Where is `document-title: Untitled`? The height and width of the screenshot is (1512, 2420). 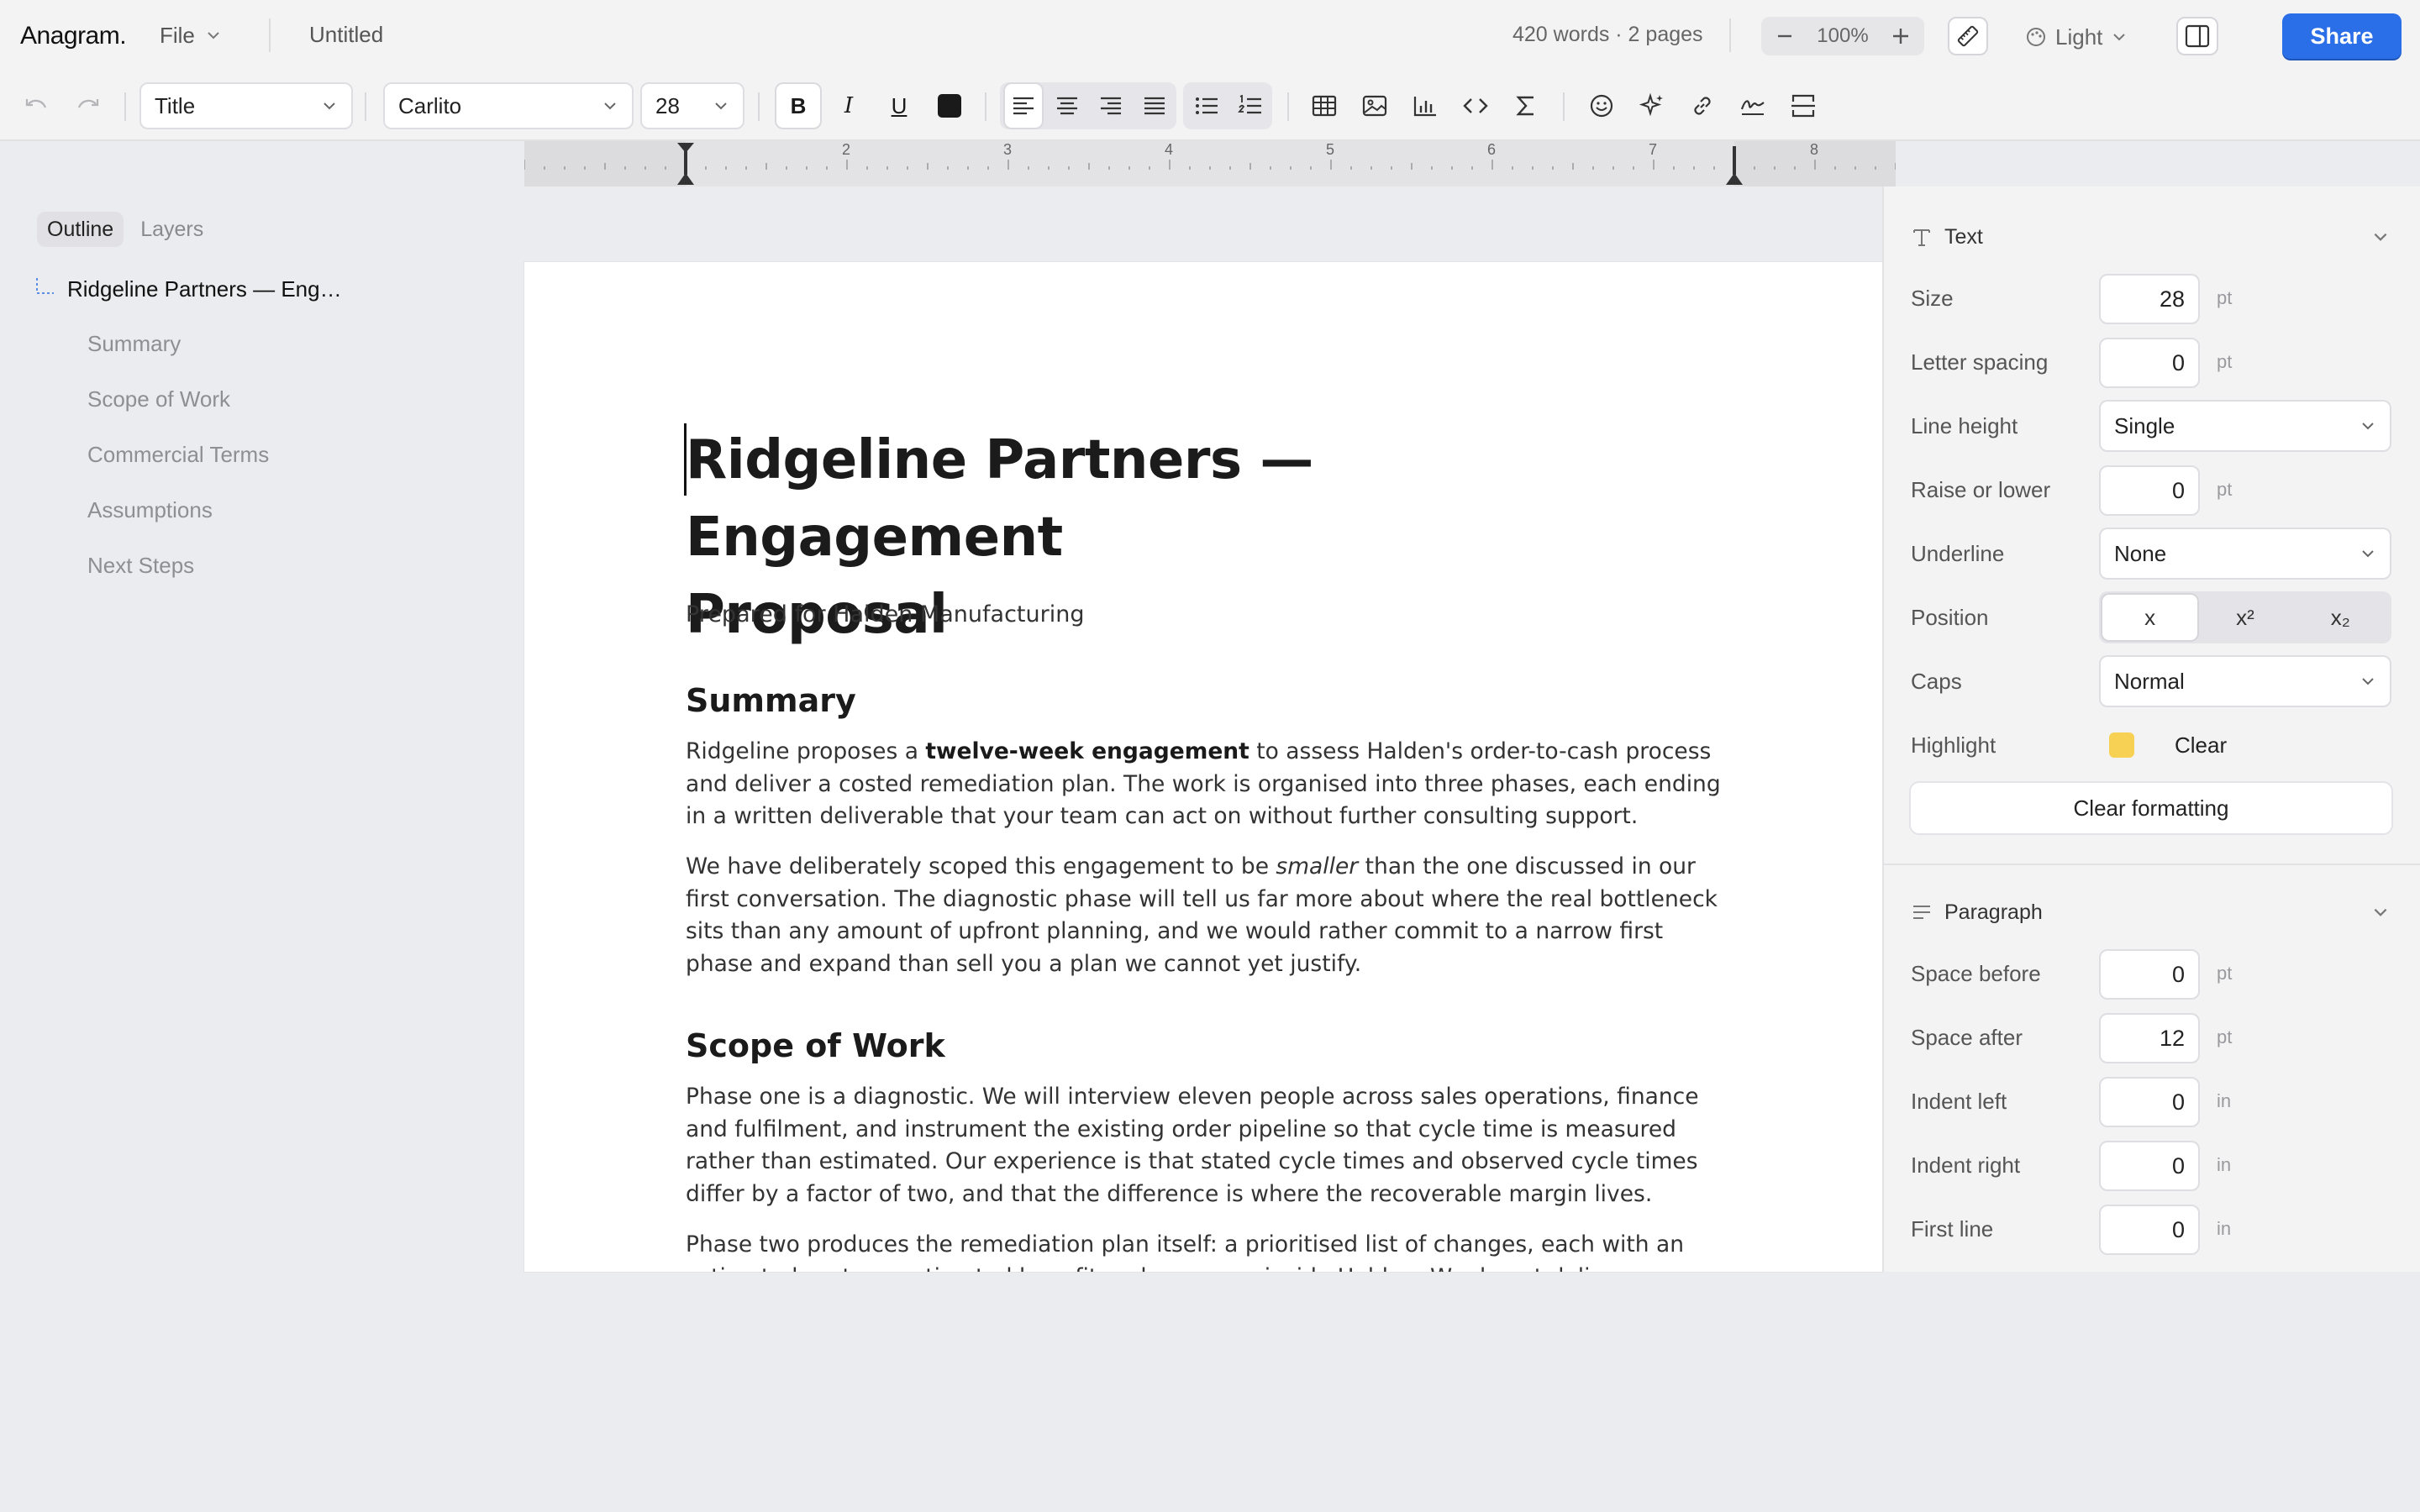
document-title: Untitled is located at coordinates (346, 35).